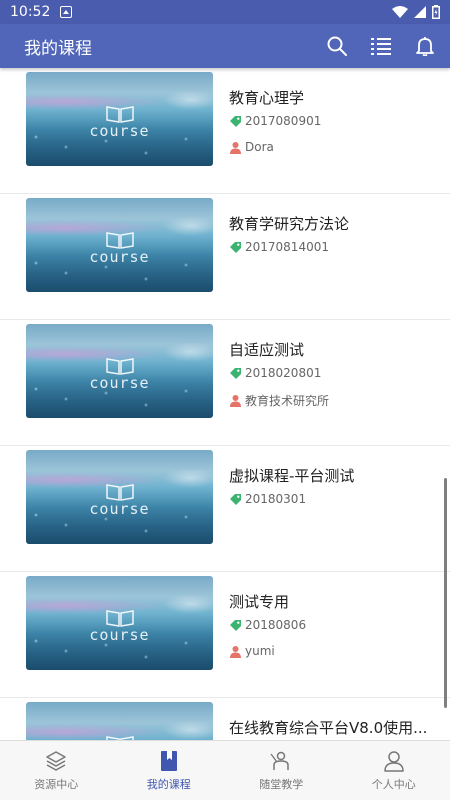  I want to click on nav-item-my-courses: 我的课程, so click(169, 770).